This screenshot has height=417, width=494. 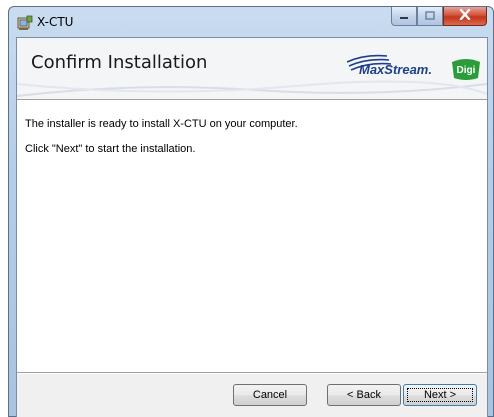 I want to click on back-button: < Back, so click(x=364, y=395).